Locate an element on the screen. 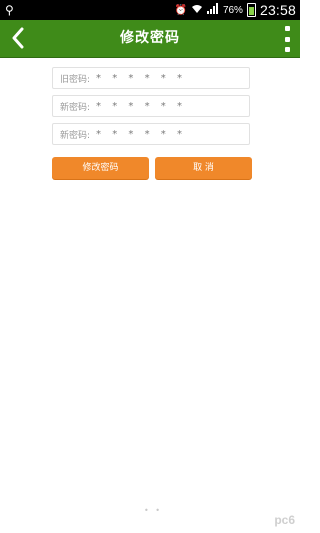  watermark-logo: pc6 is located at coordinates (284, 520).